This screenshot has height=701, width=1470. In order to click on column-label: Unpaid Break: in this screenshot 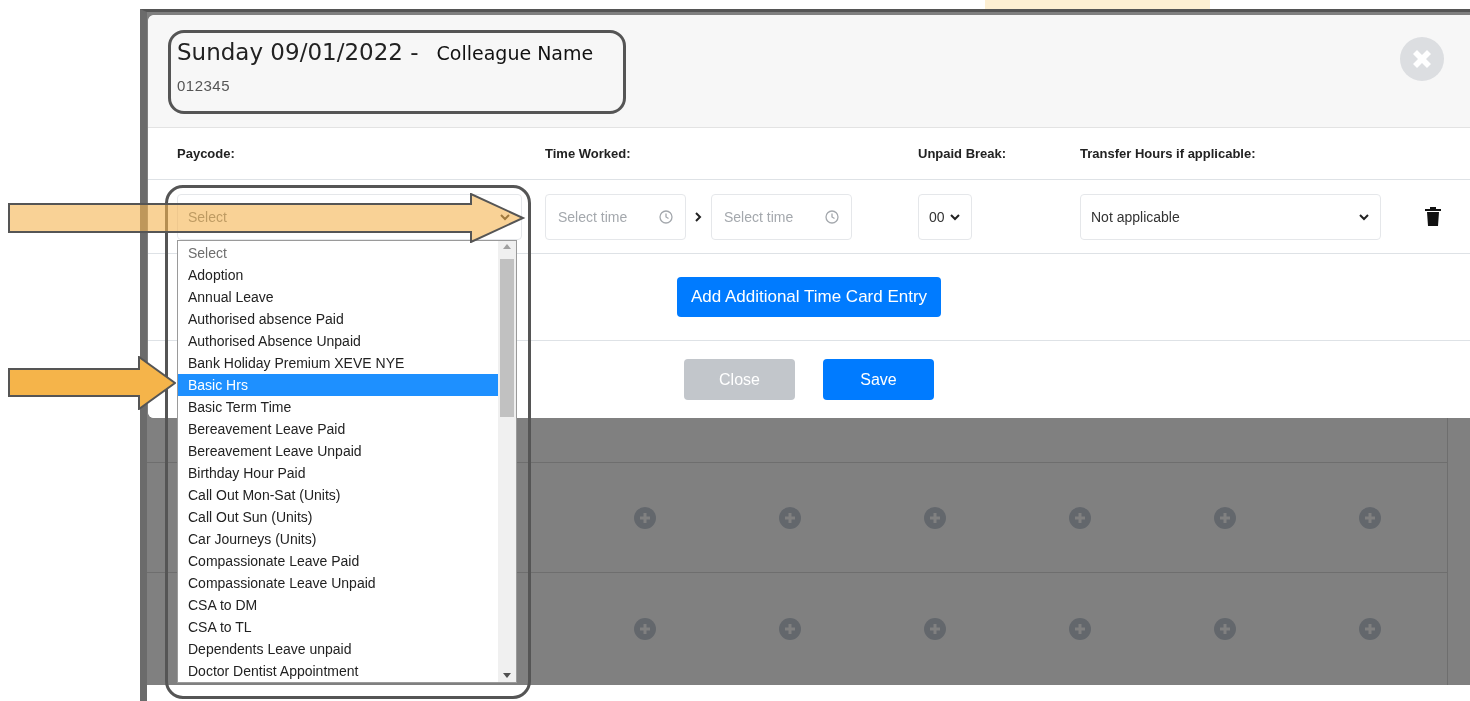, I will do `click(963, 153)`.